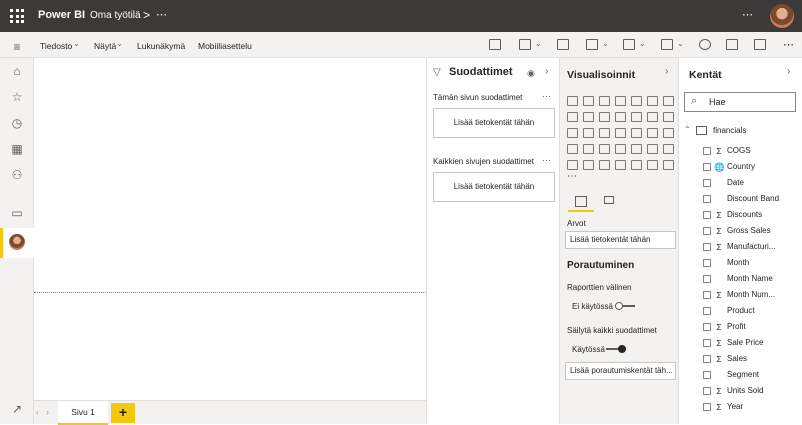  Describe the element at coordinates (494, 123) in the screenshot. I see `this-page-filter-well: Lisää tietokentät tähän` at that location.